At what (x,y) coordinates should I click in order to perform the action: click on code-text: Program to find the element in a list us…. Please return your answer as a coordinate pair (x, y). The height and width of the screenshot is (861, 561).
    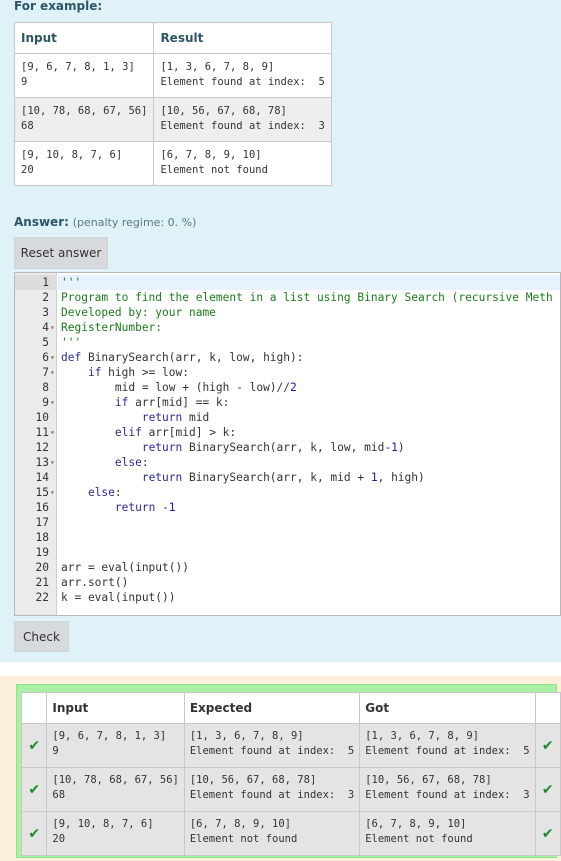
    Looking at the image, I should click on (307, 297).